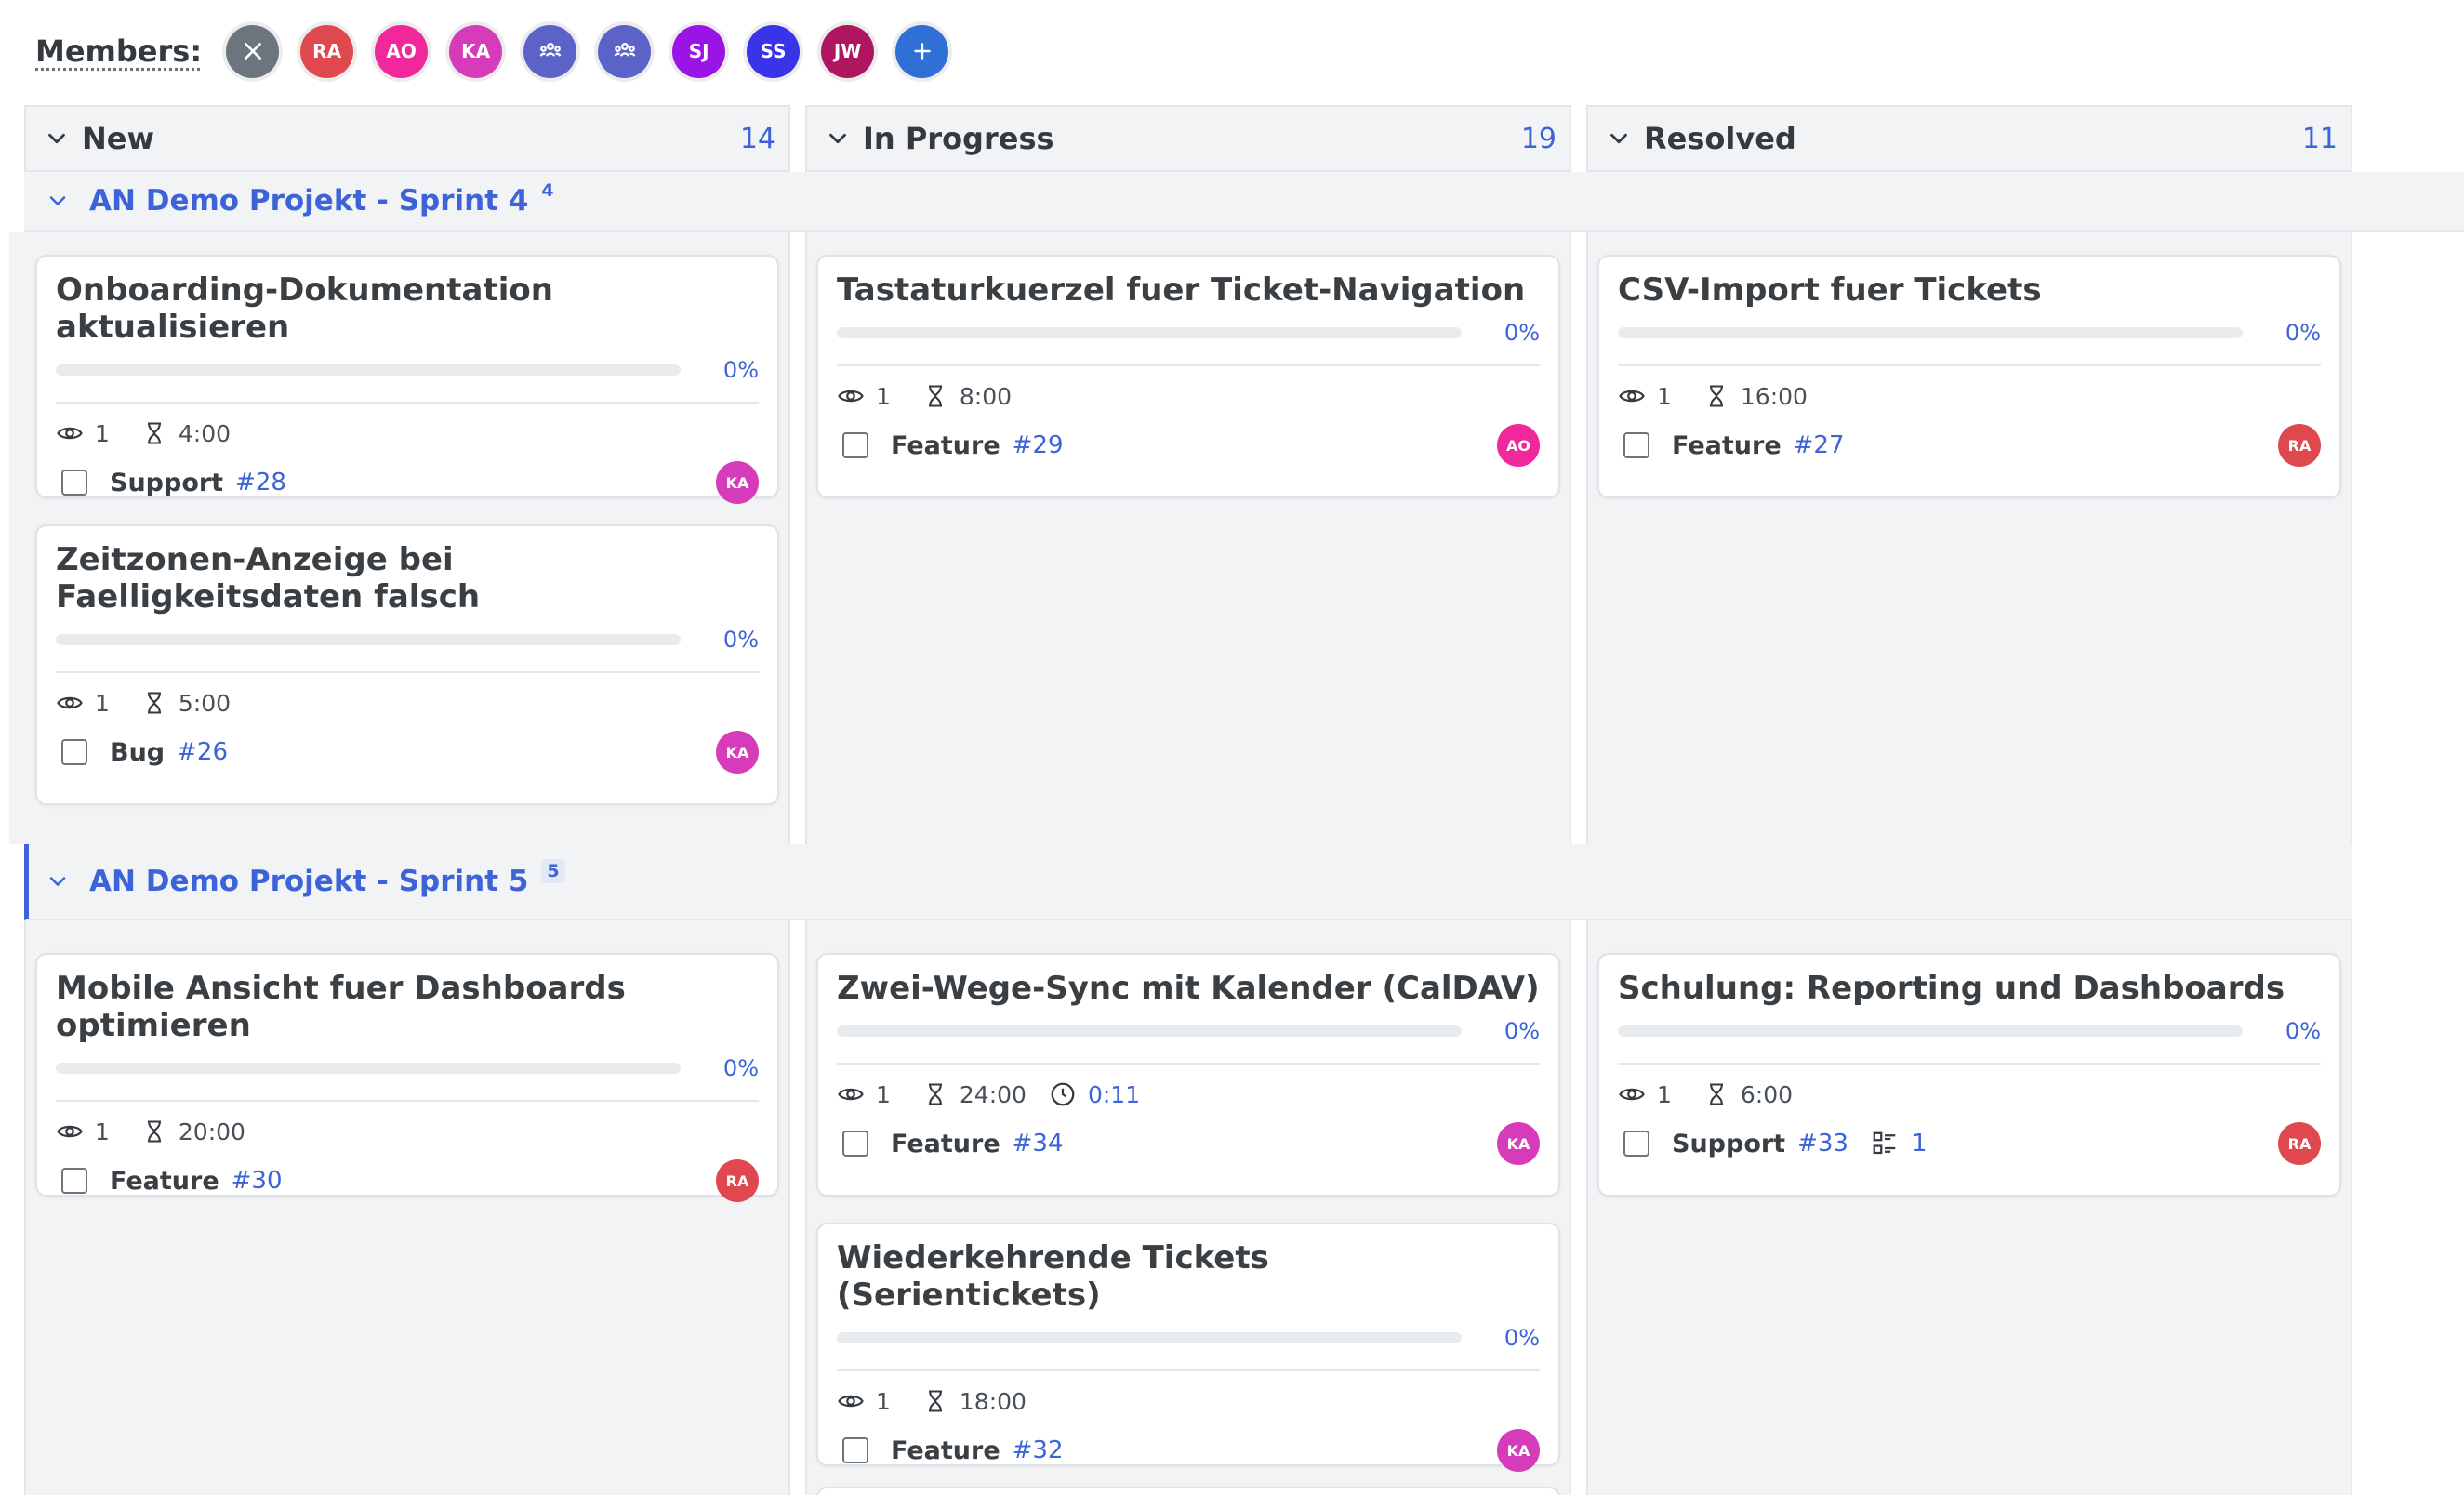 This screenshot has width=2464, height=1495. What do you see at coordinates (1114, 1094) in the screenshot?
I see `time-spent: 0:11` at bounding box center [1114, 1094].